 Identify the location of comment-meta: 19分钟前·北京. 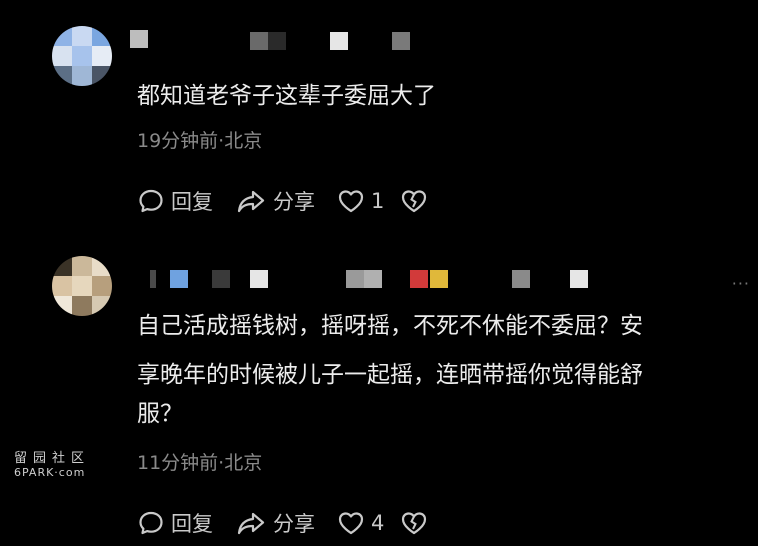
(200, 141).